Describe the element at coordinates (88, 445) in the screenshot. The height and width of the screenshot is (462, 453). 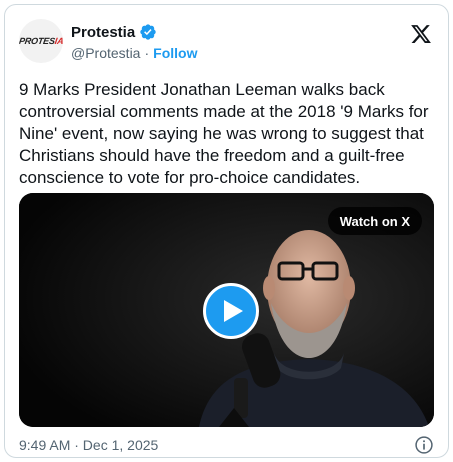
I see `timestamp: 9:49 AM · Dec 1, 2025` at that location.